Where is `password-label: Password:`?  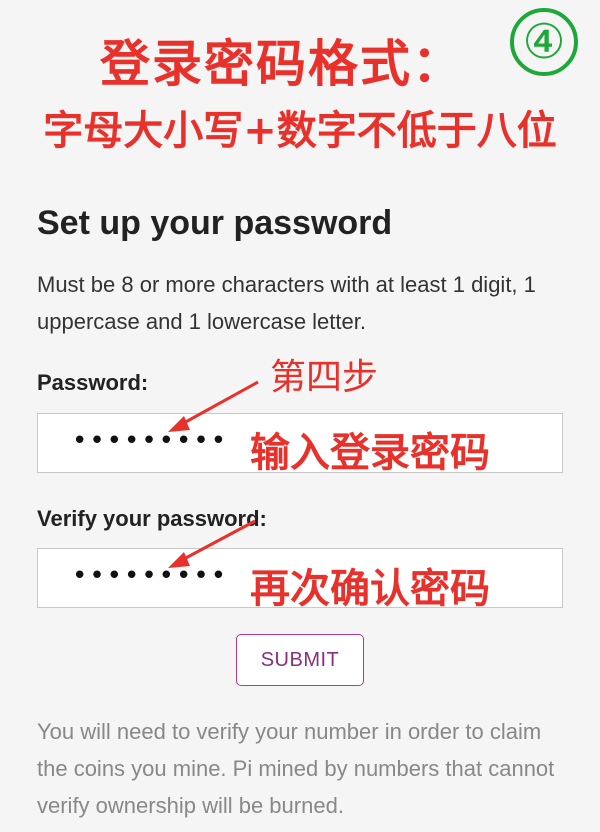
password-label: Password: is located at coordinates (93, 382).